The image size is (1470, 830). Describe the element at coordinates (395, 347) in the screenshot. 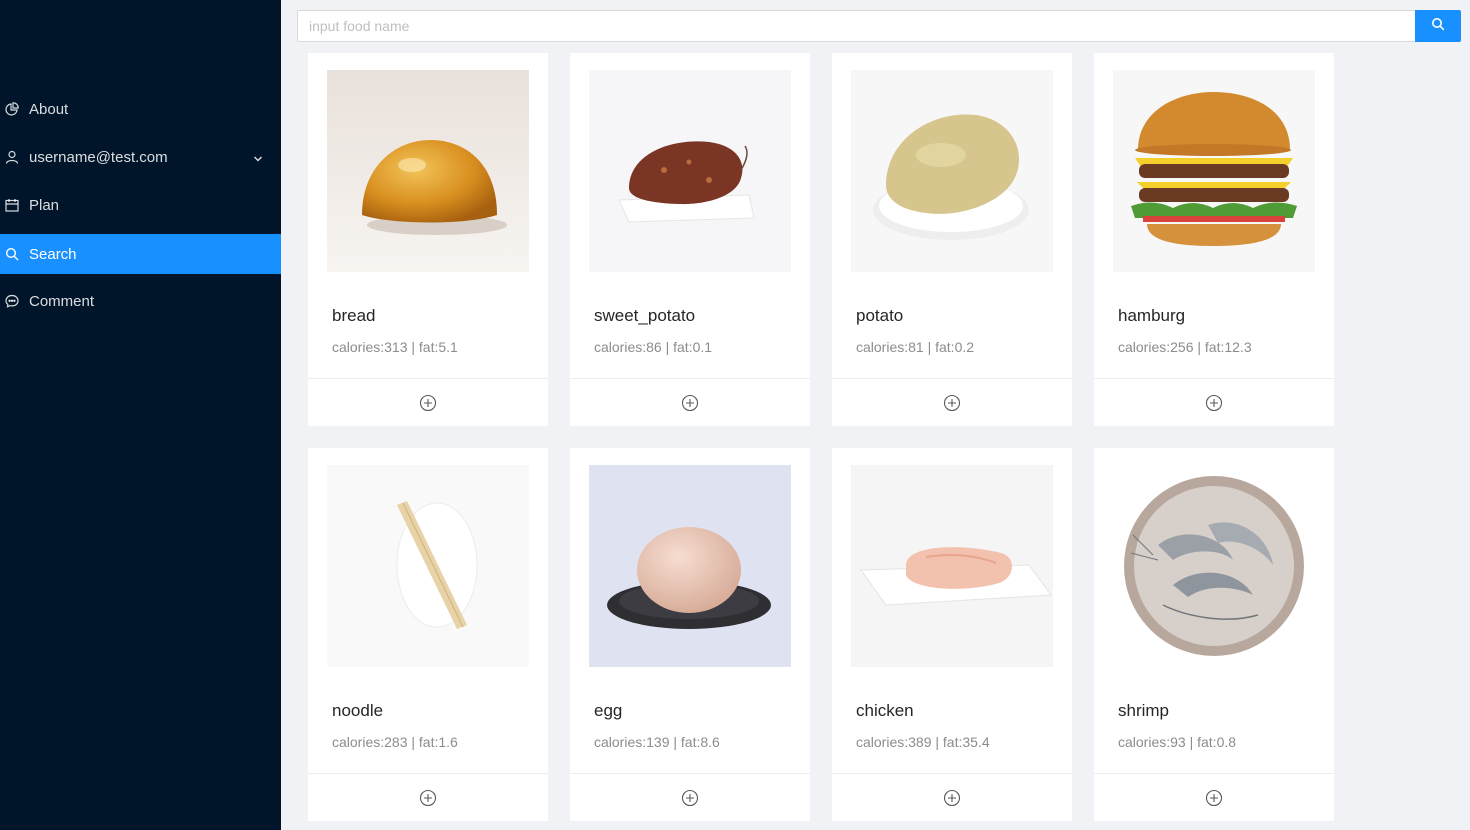

I see `food-info: calories:313 | fat:5.1` at that location.